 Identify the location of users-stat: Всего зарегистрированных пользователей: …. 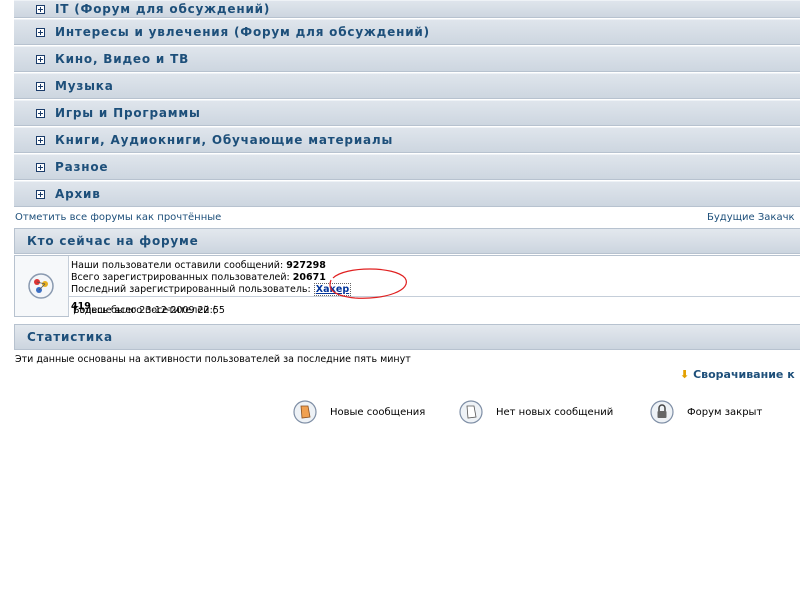
(211, 278).